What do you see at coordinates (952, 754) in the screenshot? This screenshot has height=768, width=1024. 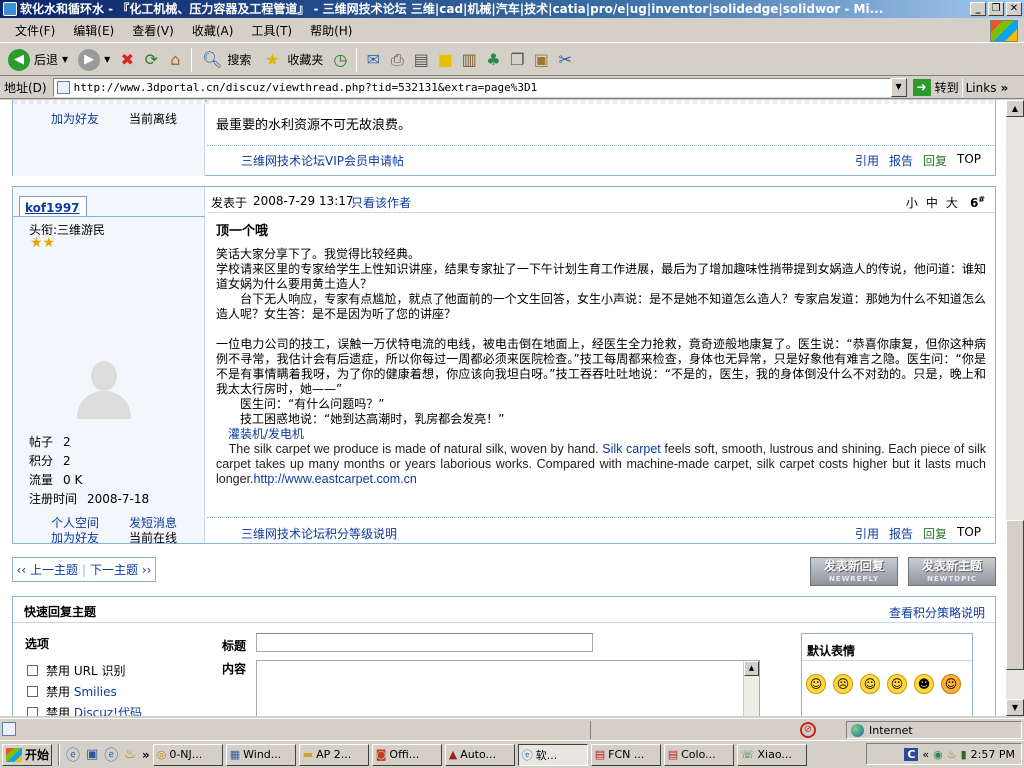 I see `tray-app-icon: ♨` at bounding box center [952, 754].